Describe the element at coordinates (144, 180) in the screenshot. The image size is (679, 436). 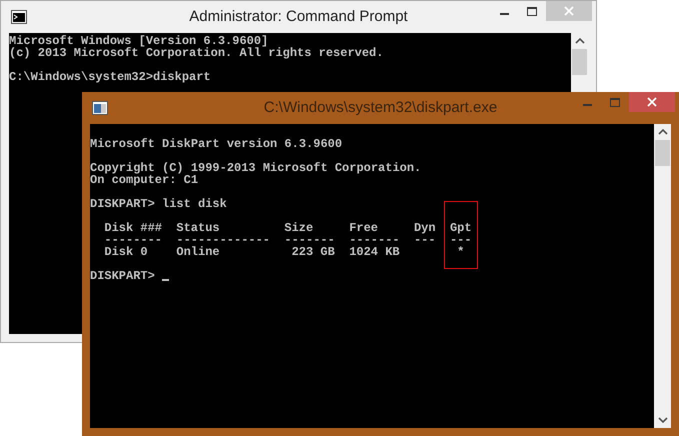
I see `console-line: On computer: C1` at that location.